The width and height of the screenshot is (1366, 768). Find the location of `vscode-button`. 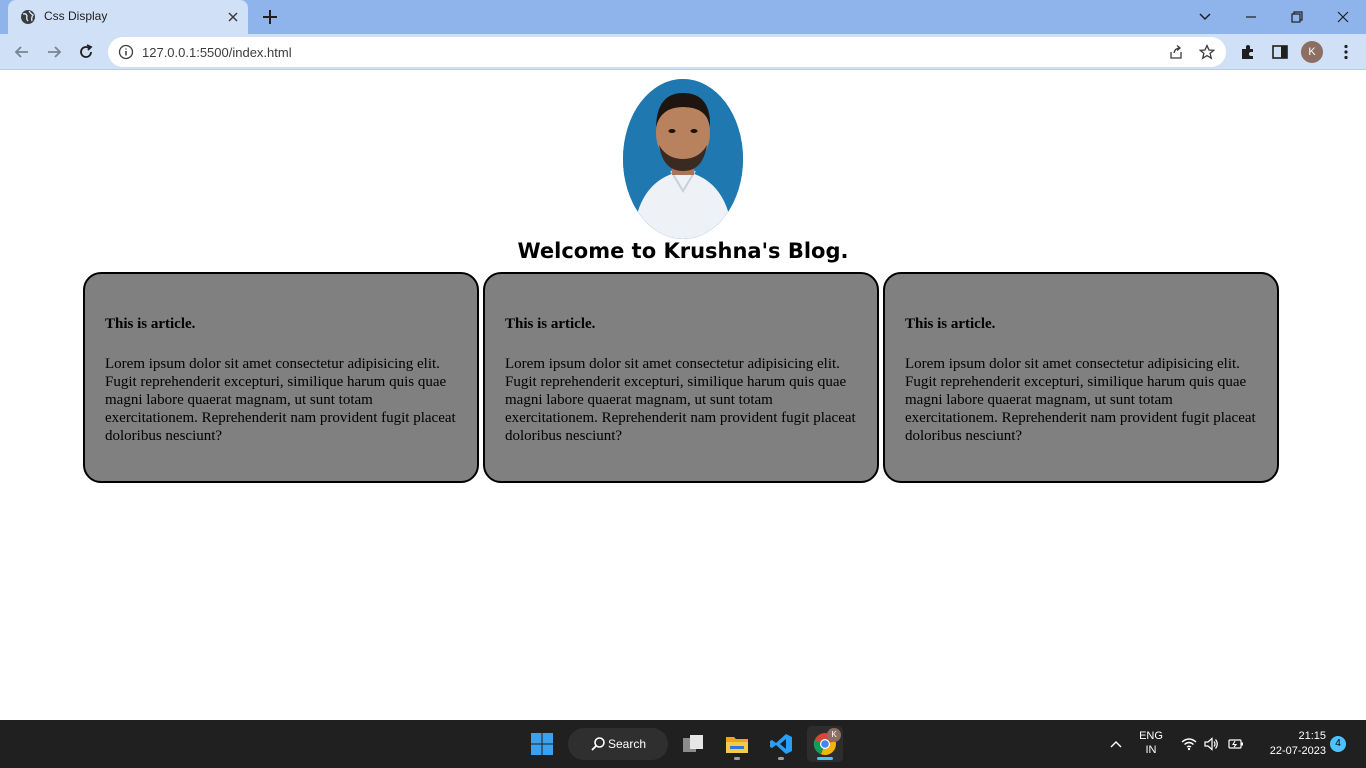

vscode-button is located at coordinates (781, 744).